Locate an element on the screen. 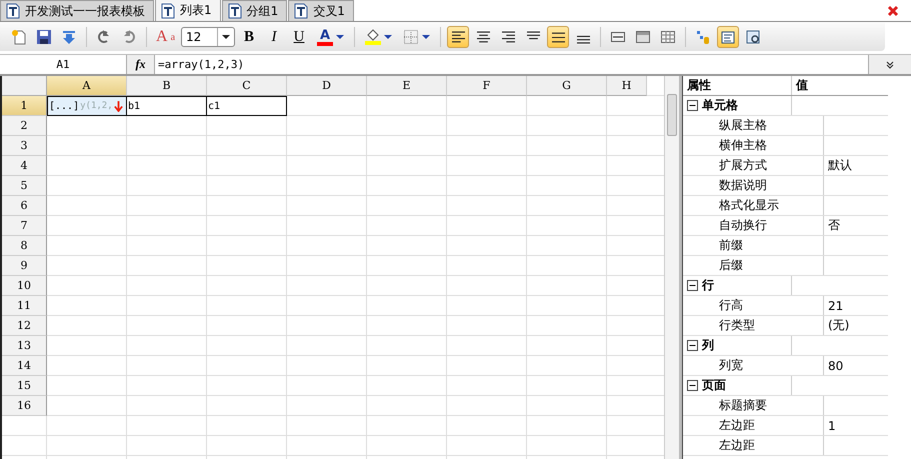 The height and width of the screenshot is (459, 911). vertical-scrollbar is located at coordinates (671, 267).